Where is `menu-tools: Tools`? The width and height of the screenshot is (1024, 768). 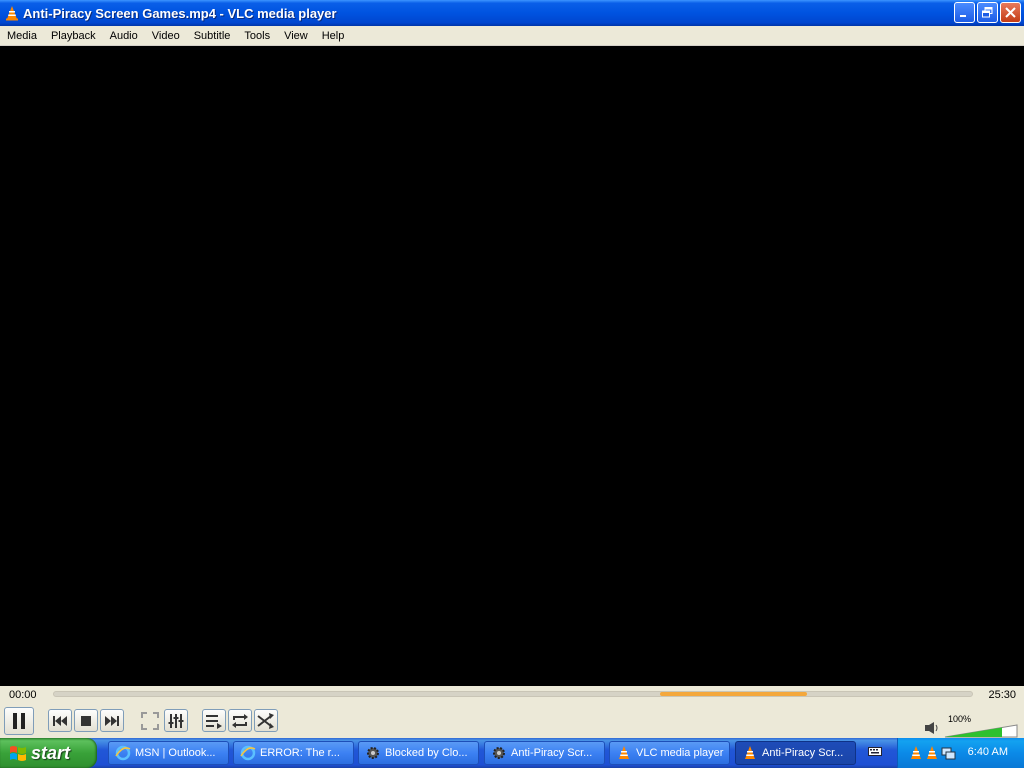
menu-tools: Tools is located at coordinates (257, 36).